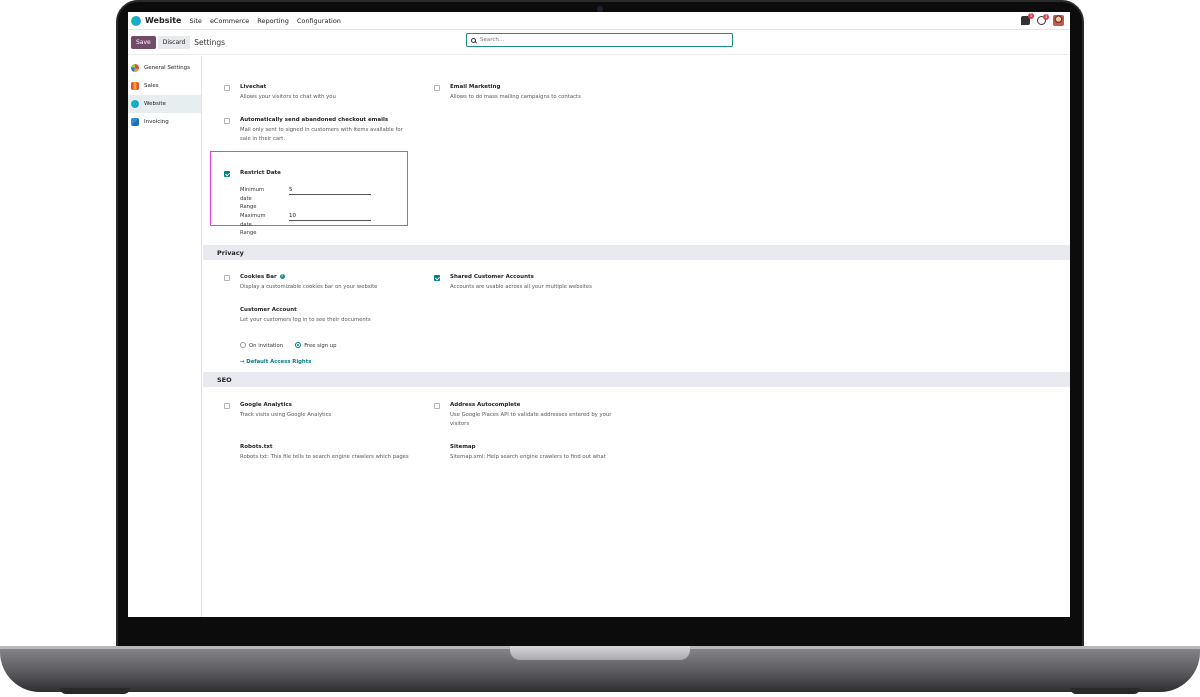  I want to click on chat-icon: 1, so click(1027, 19).